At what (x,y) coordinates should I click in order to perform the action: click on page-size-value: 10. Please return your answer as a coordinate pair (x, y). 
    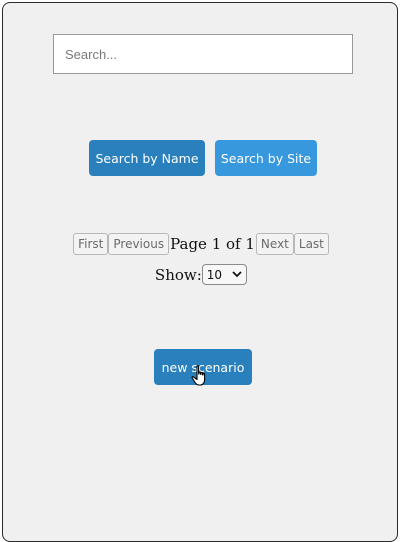
    Looking at the image, I should click on (214, 274).